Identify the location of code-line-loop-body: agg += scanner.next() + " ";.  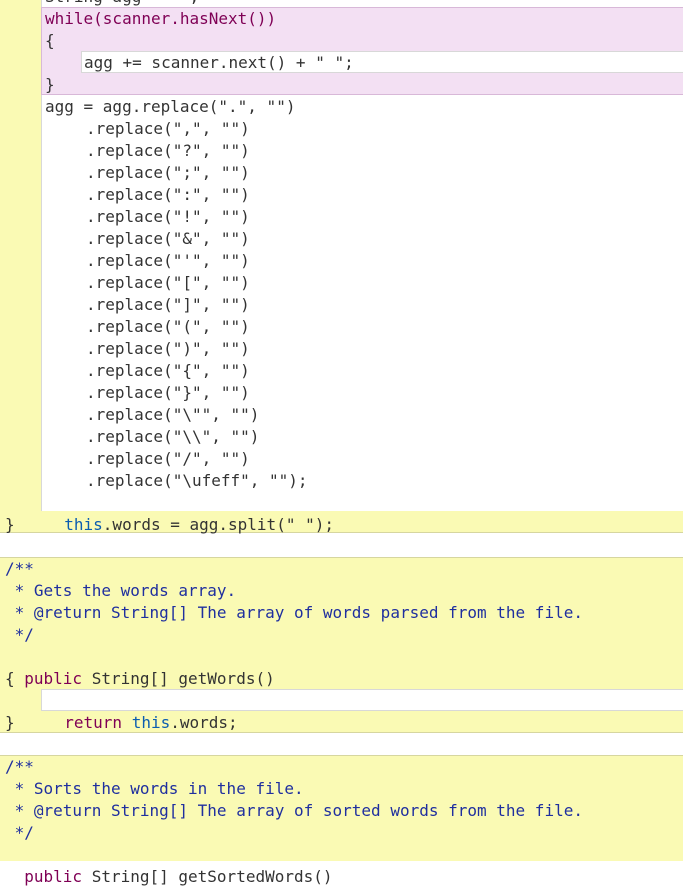
(219, 62).